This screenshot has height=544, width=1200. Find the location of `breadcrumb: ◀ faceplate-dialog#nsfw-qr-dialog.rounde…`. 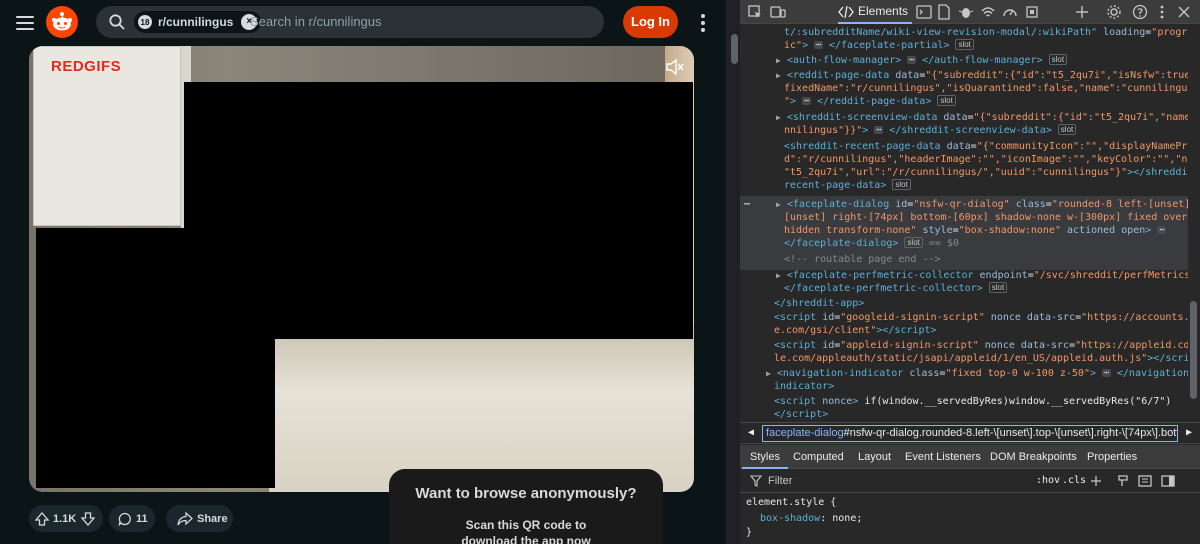

breadcrumb: ◀ faceplate-dialog#nsfw-qr-dialog.rounde… is located at coordinates (970, 433).